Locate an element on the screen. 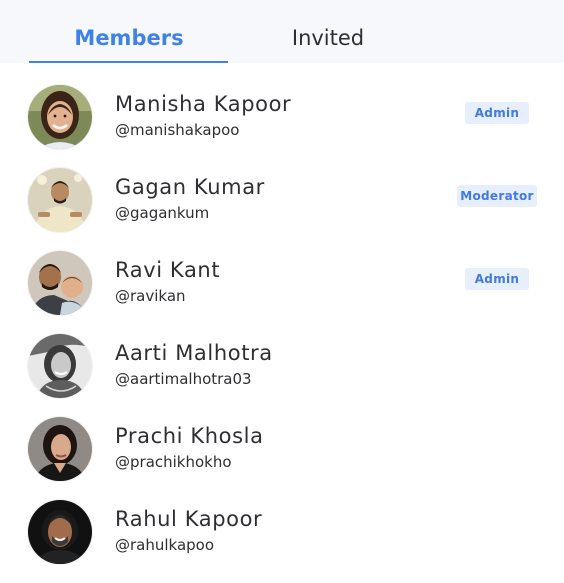 The height and width of the screenshot is (583, 564). member-handle: @prachikhokho is located at coordinates (173, 462).